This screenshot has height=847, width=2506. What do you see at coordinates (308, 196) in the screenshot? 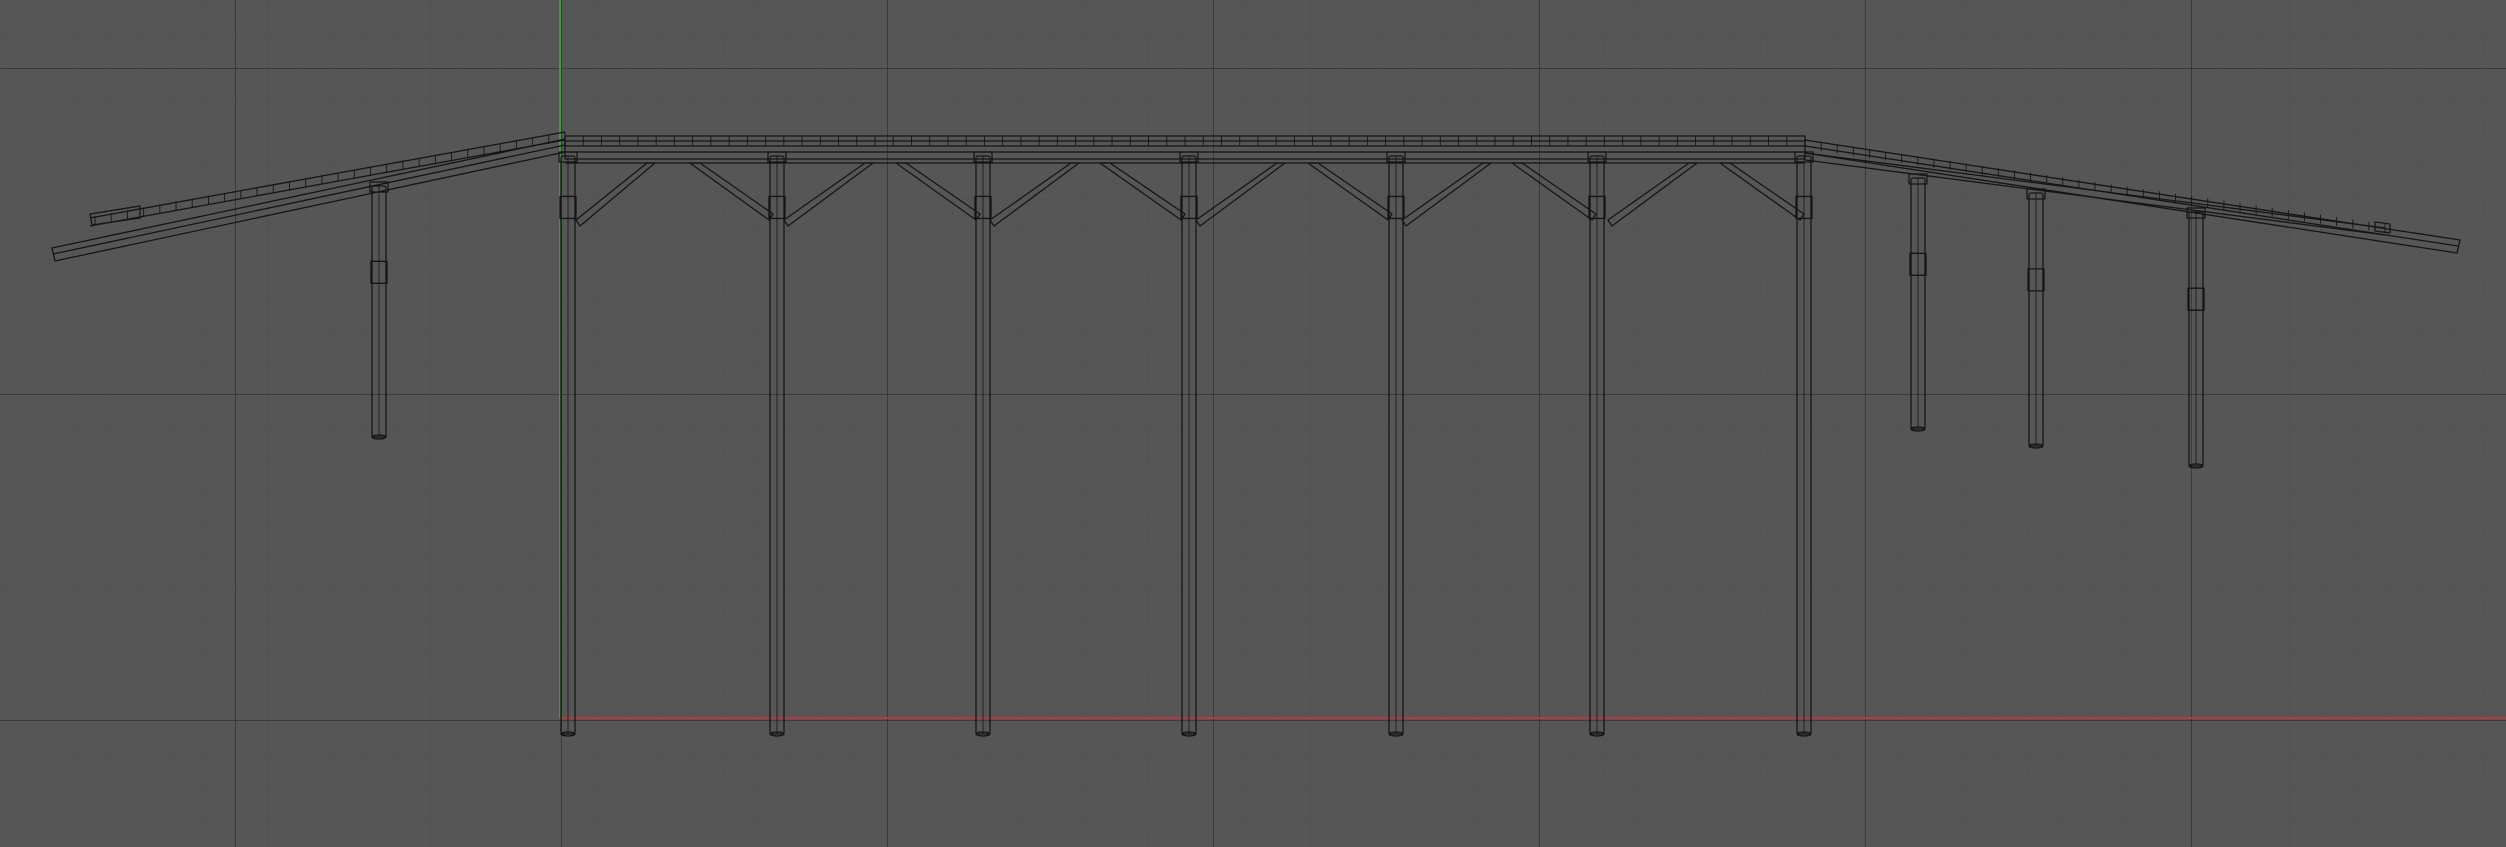
I see `left-ramp-deck` at bounding box center [308, 196].